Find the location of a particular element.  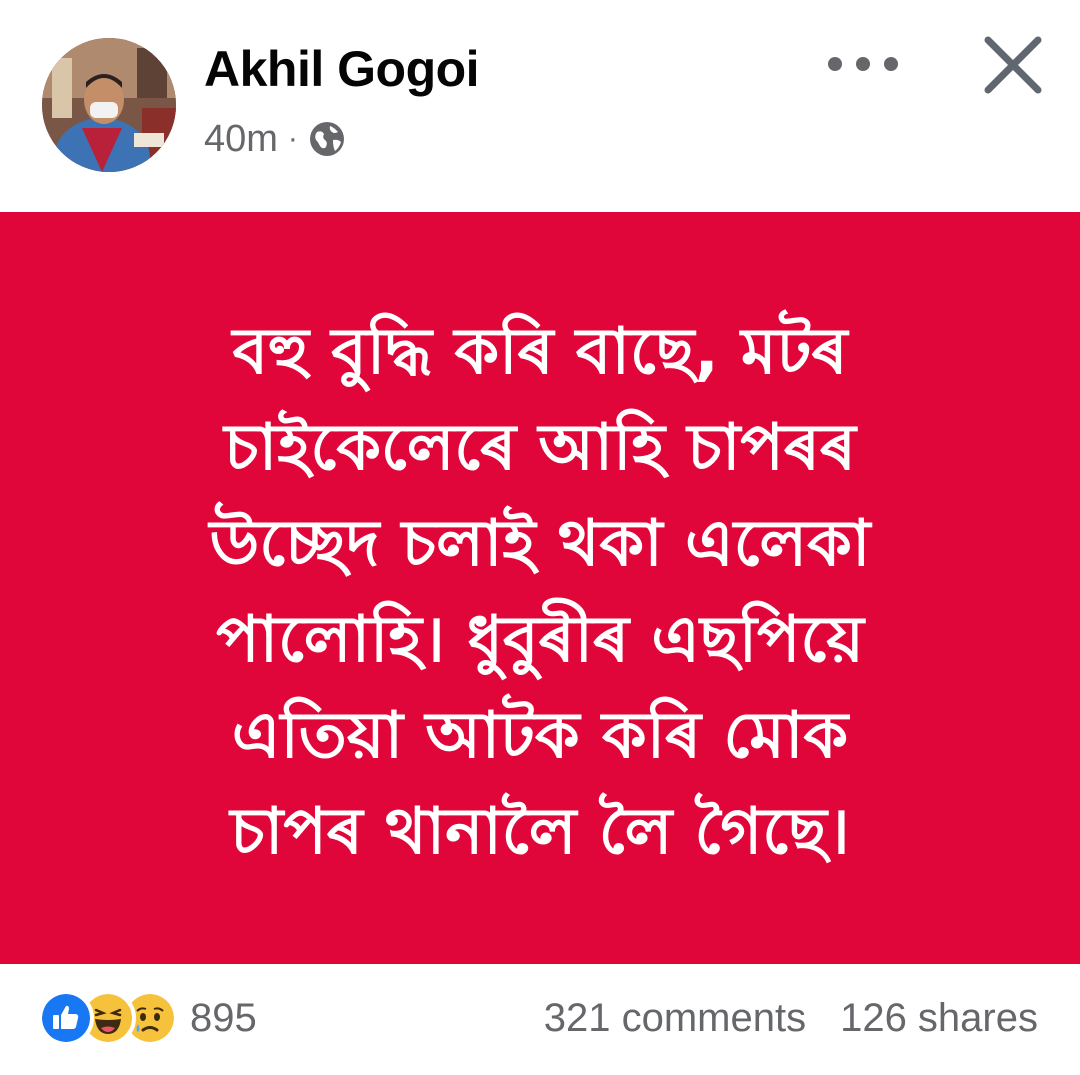

reaction-summary: 895 is located at coordinates (147, 1018).